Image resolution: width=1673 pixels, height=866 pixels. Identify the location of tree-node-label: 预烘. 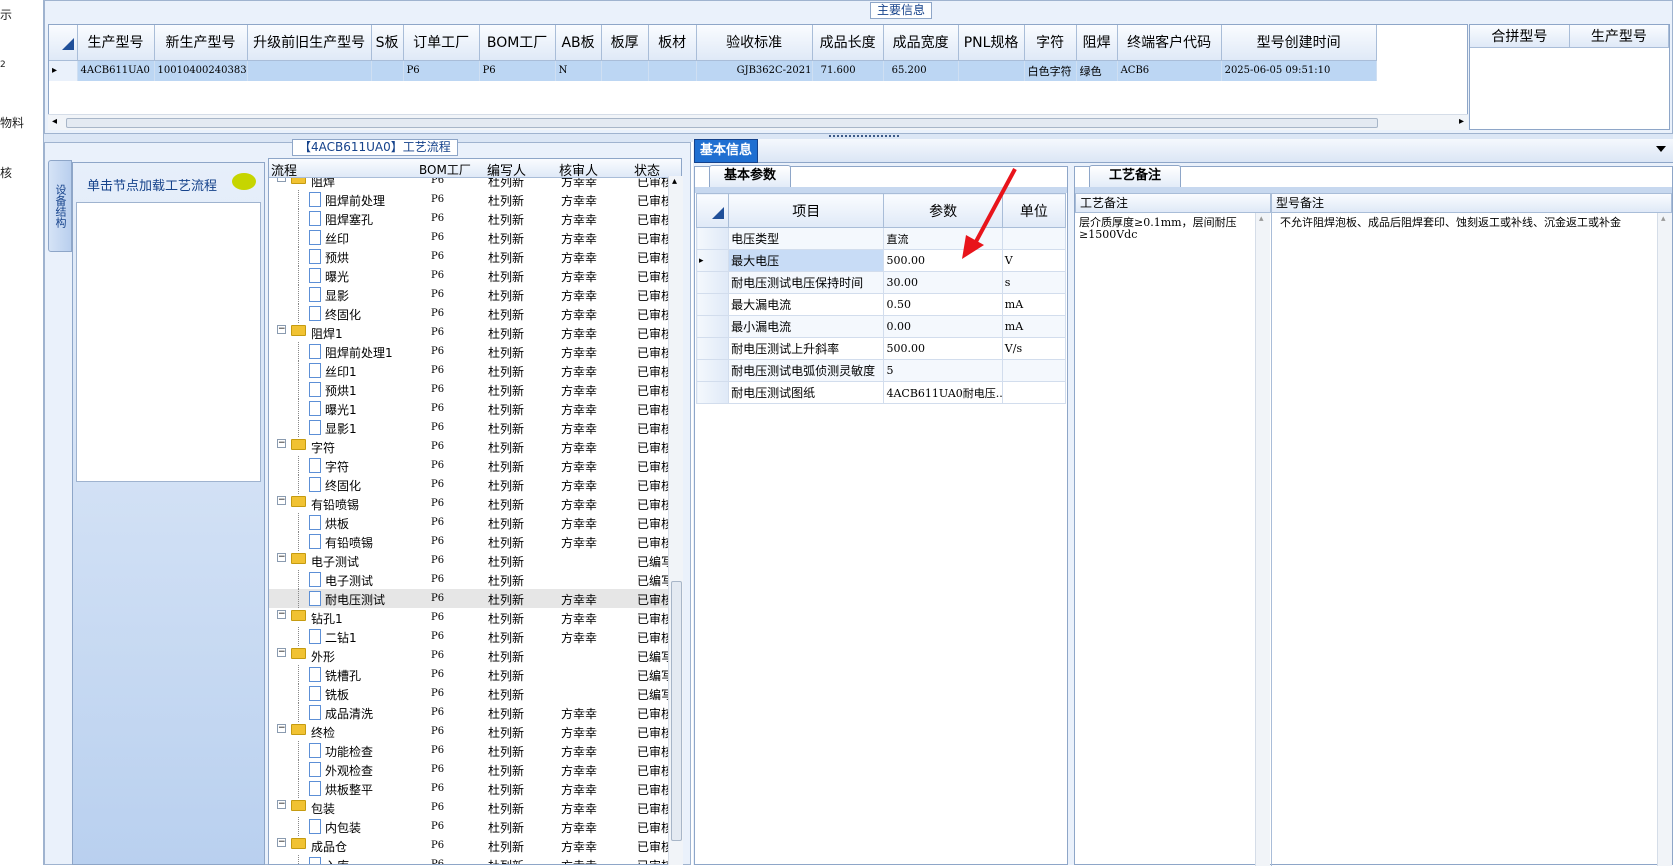
(337, 257).